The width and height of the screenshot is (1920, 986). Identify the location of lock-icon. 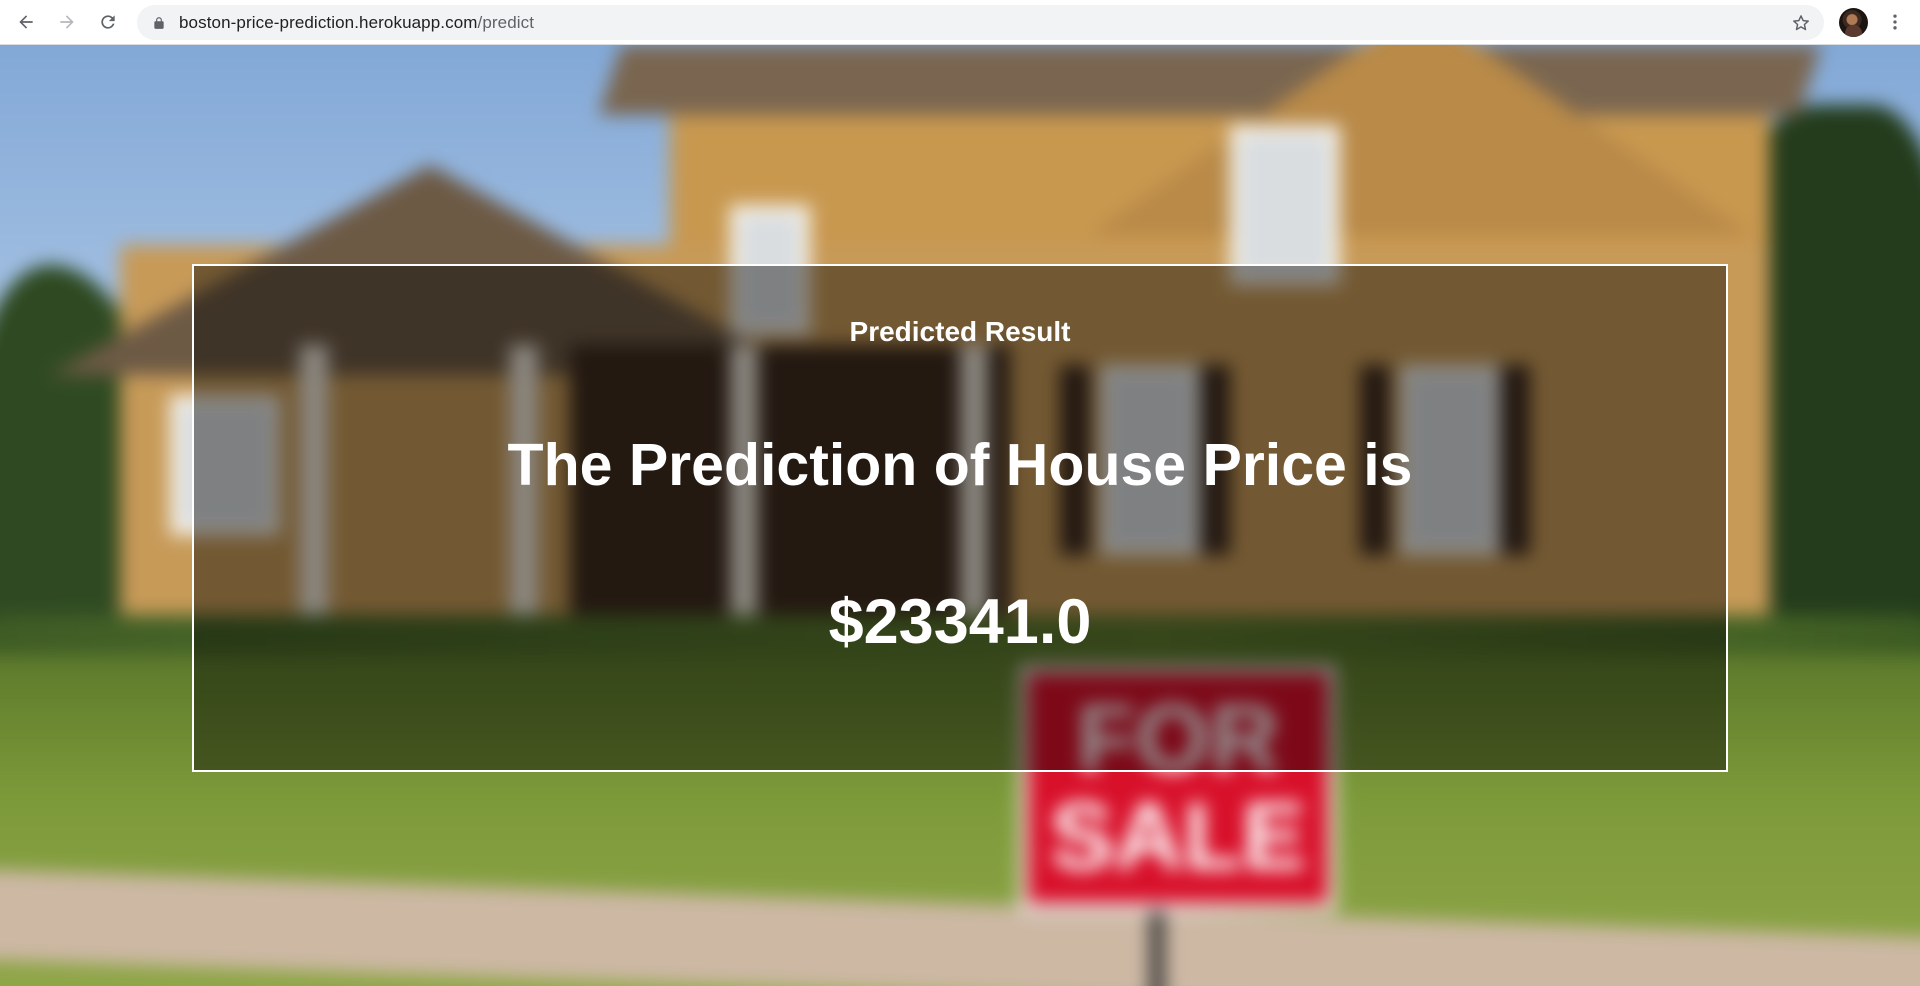
(159, 23).